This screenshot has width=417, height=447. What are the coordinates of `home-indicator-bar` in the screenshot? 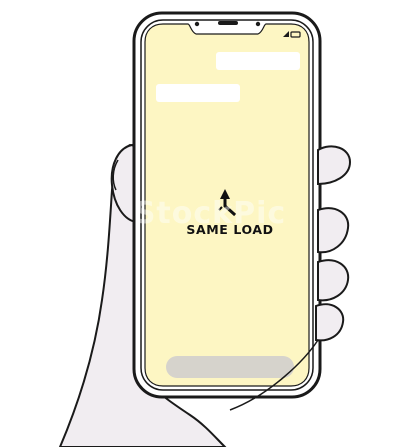 It's located at (230, 367).